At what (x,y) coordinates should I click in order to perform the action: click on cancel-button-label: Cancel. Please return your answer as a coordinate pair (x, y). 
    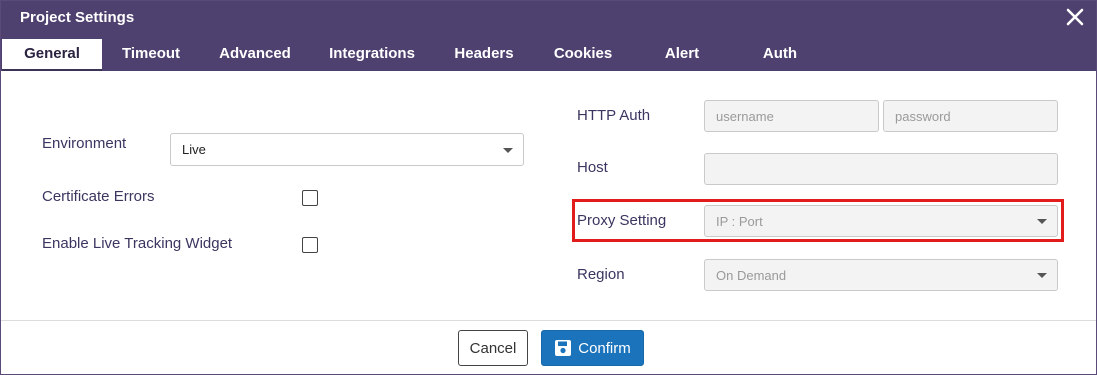
    Looking at the image, I should click on (493, 348).